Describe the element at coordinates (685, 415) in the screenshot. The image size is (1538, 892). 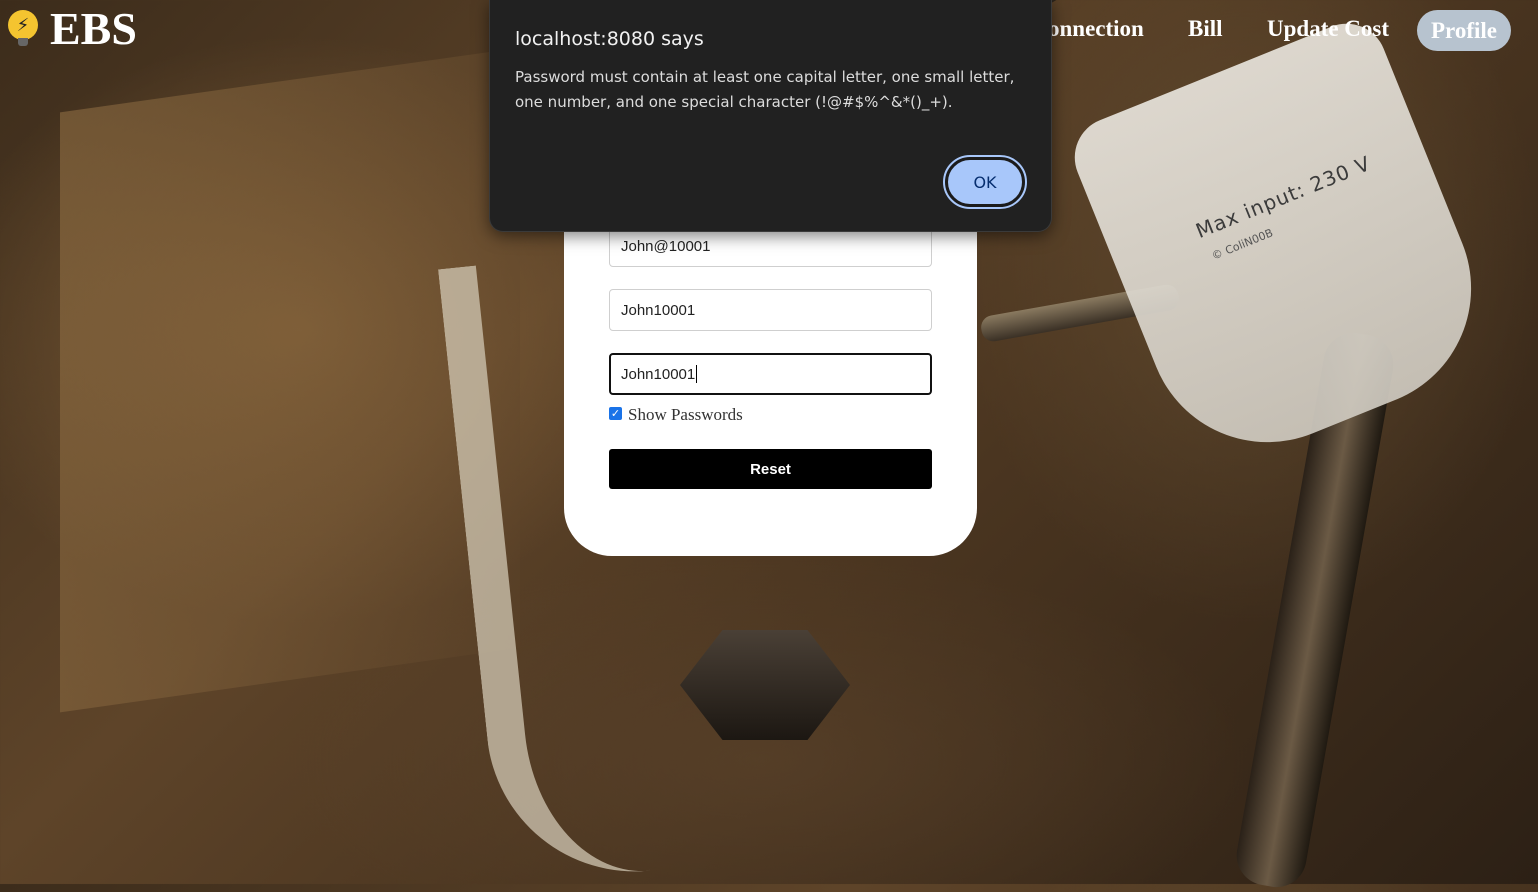
I see `show-passwords-label: Show Passwords` at that location.